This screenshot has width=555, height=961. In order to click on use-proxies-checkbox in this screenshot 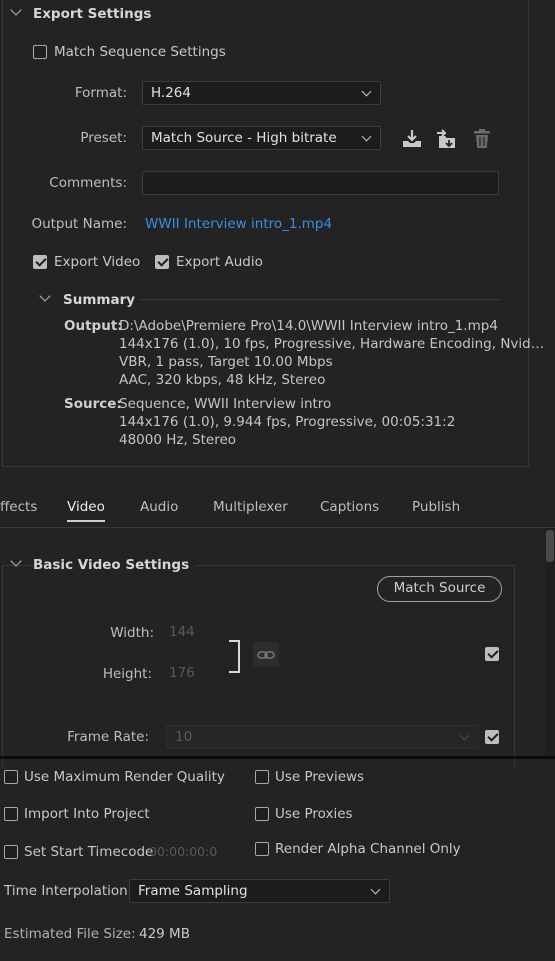, I will do `click(262, 814)`.